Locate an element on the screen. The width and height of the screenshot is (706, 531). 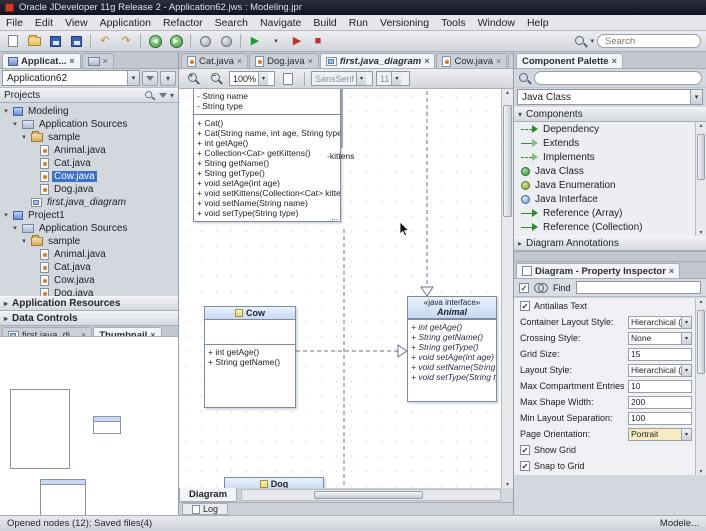
font-name-select: SansSerif ▾ is located at coordinates (342, 78).